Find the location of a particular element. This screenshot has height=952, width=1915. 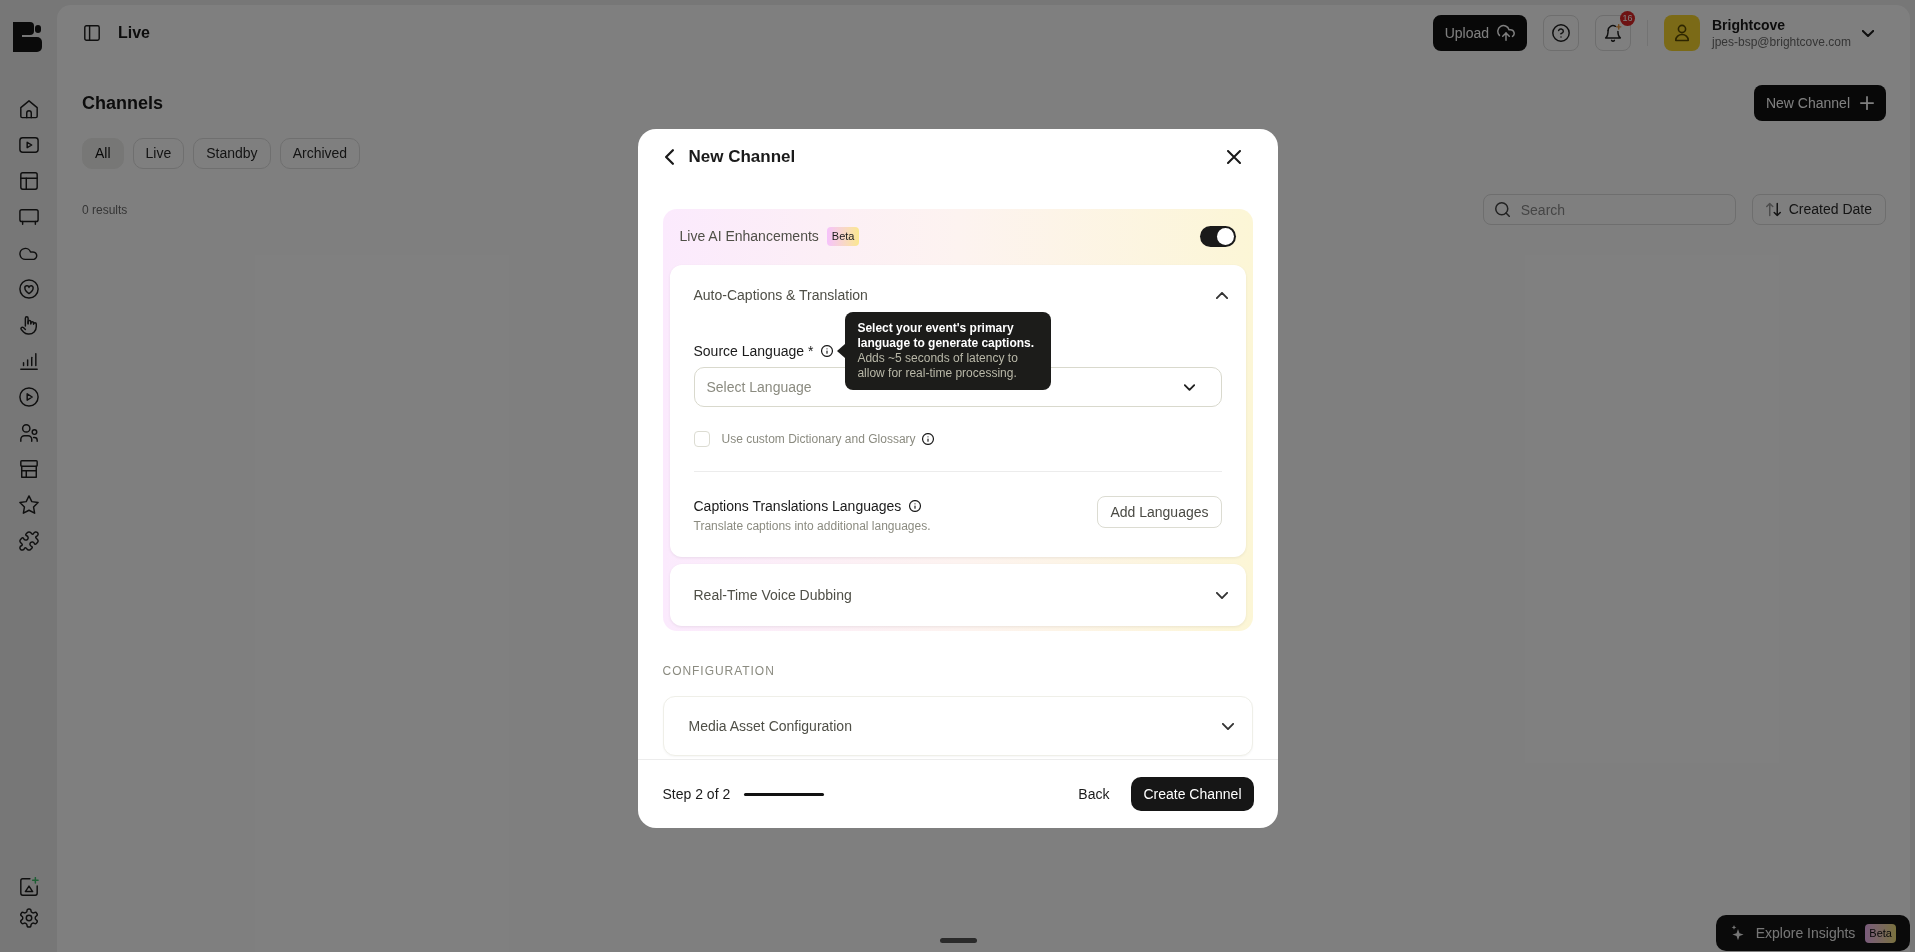

section-label: CONFIGURATION is located at coordinates (719, 671).